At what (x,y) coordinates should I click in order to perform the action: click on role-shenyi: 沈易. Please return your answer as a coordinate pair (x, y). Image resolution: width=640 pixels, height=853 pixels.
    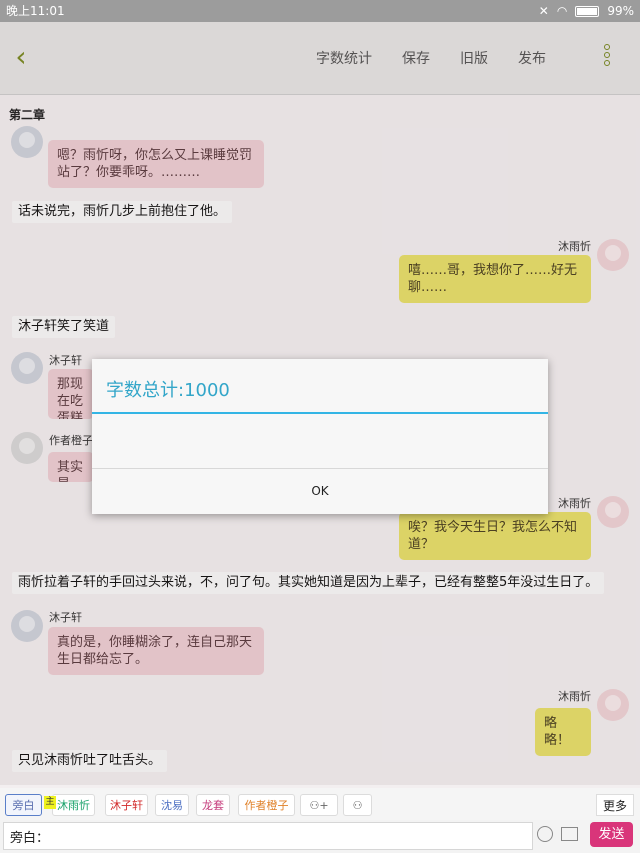
    Looking at the image, I should click on (172, 805).